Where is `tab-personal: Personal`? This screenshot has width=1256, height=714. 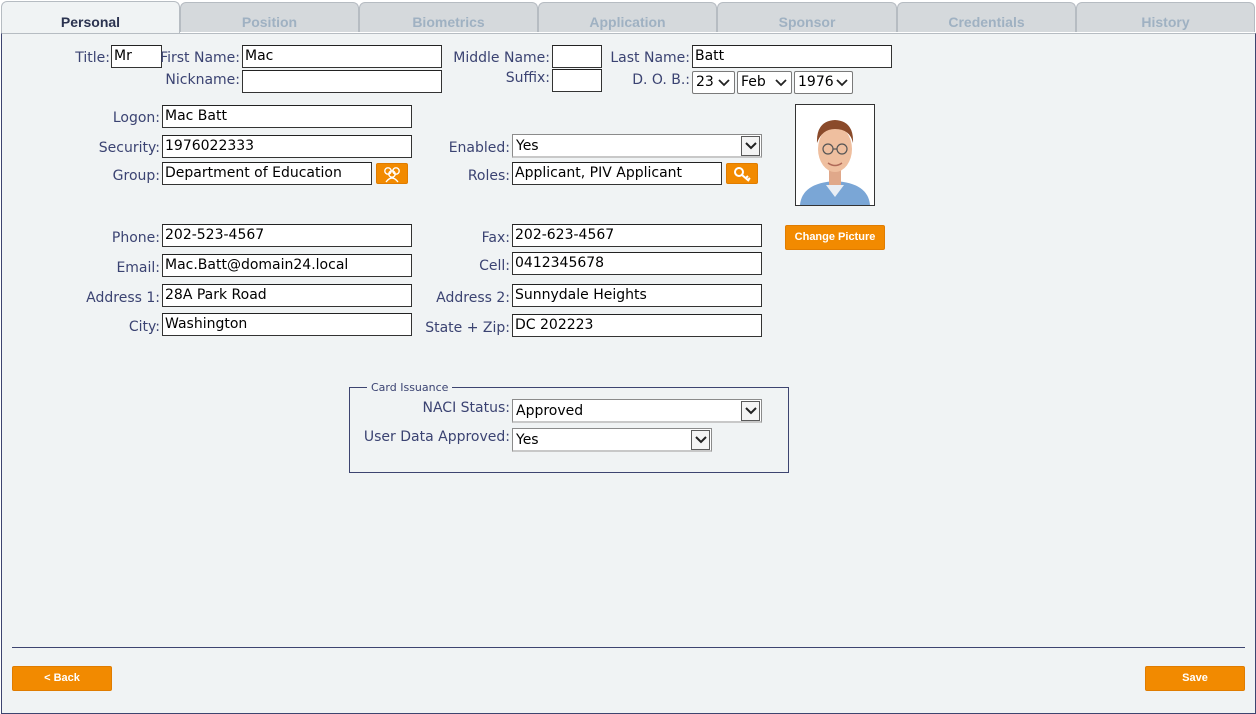
tab-personal: Personal is located at coordinates (90, 17).